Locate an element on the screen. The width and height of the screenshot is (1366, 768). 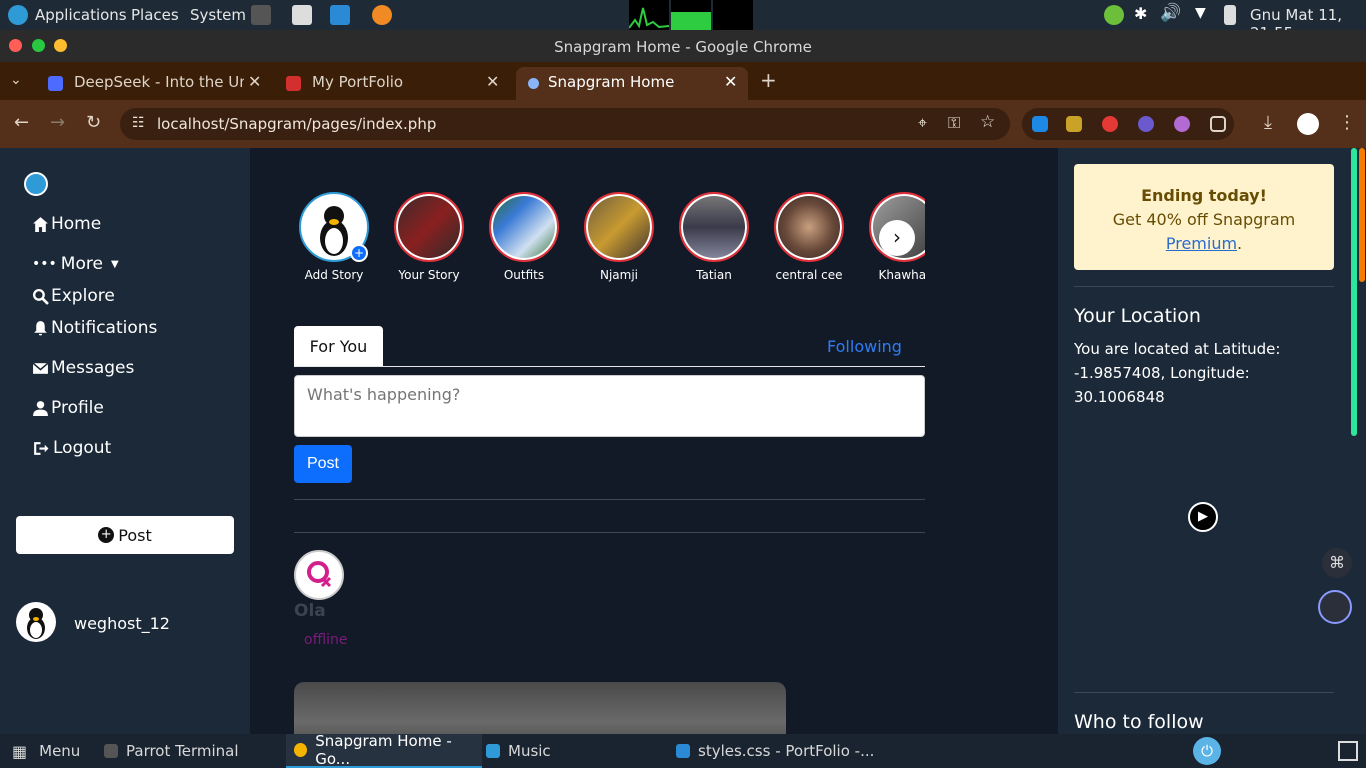
wifi-icon: ▼ is located at coordinates (1205, 15).